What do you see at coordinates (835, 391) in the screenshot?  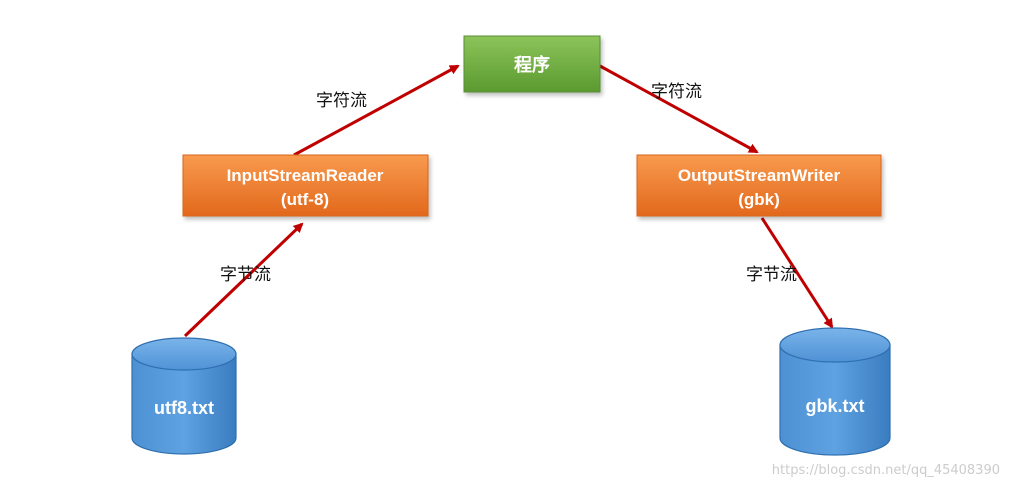 I see `target-file-cylinder` at bounding box center [835, 391].